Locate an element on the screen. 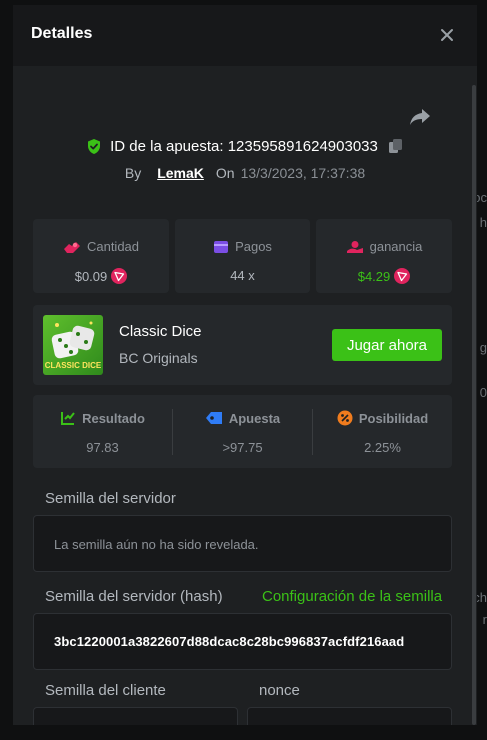 Image resolution: width=487 pixels, height=740 pixels. close-icon is located at coordinates (447, 35).